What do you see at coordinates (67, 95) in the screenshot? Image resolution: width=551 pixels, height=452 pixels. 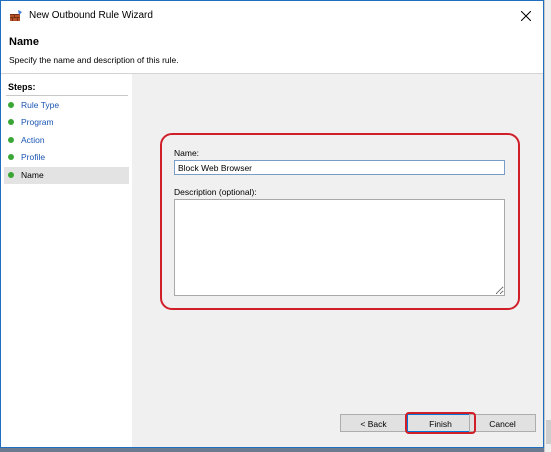 I see `steps-divider` at bounding box center [67, 95].